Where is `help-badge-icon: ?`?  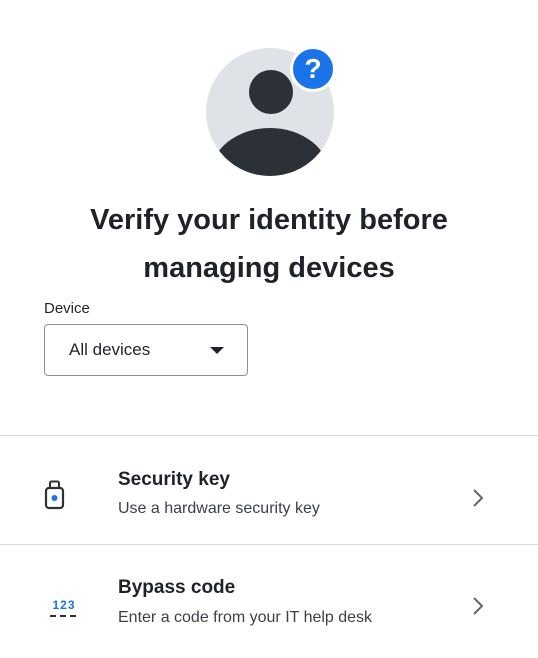 help-badge-icon: ? is located at coordinates (313, 69).